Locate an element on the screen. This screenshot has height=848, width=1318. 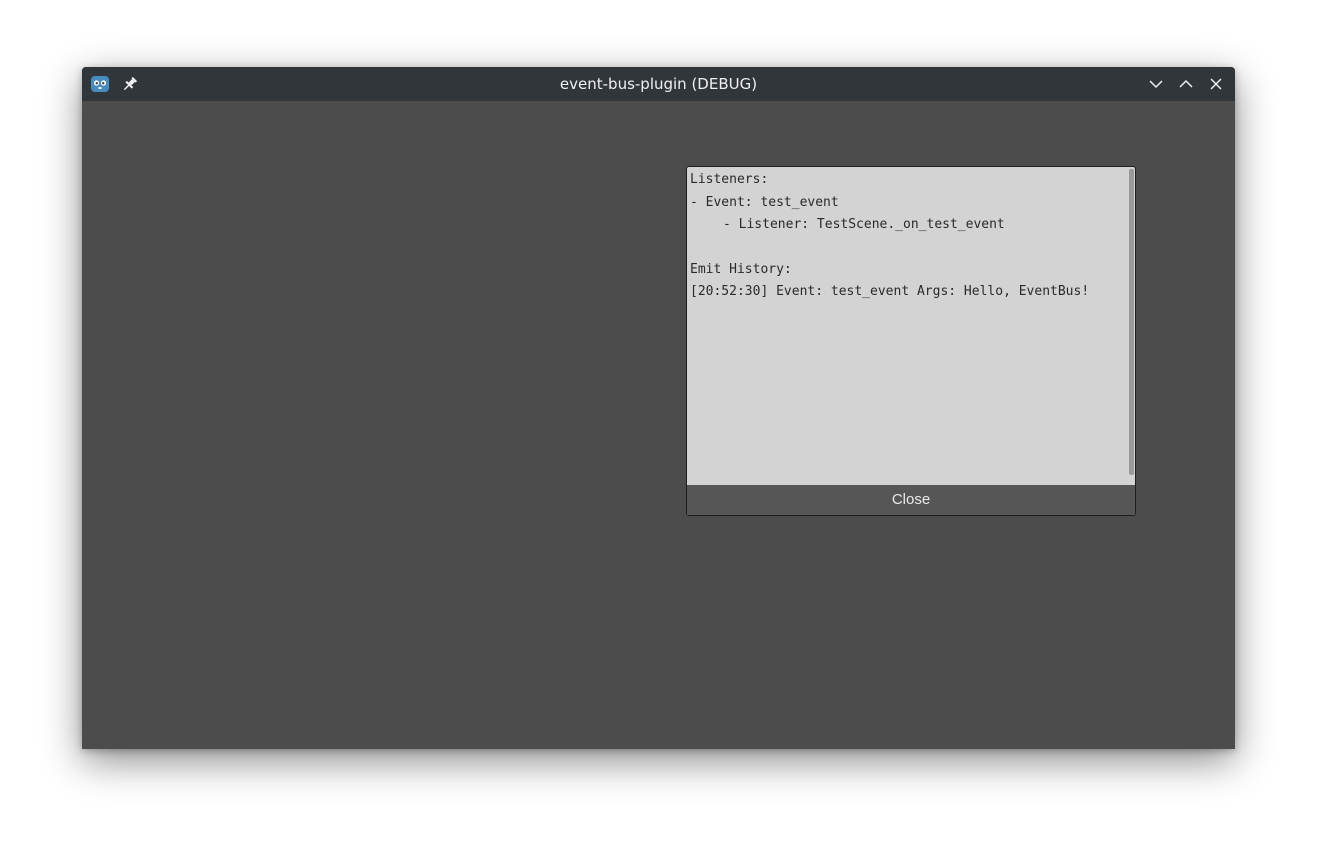
close-window-button is located at coordinates (1216, 84).